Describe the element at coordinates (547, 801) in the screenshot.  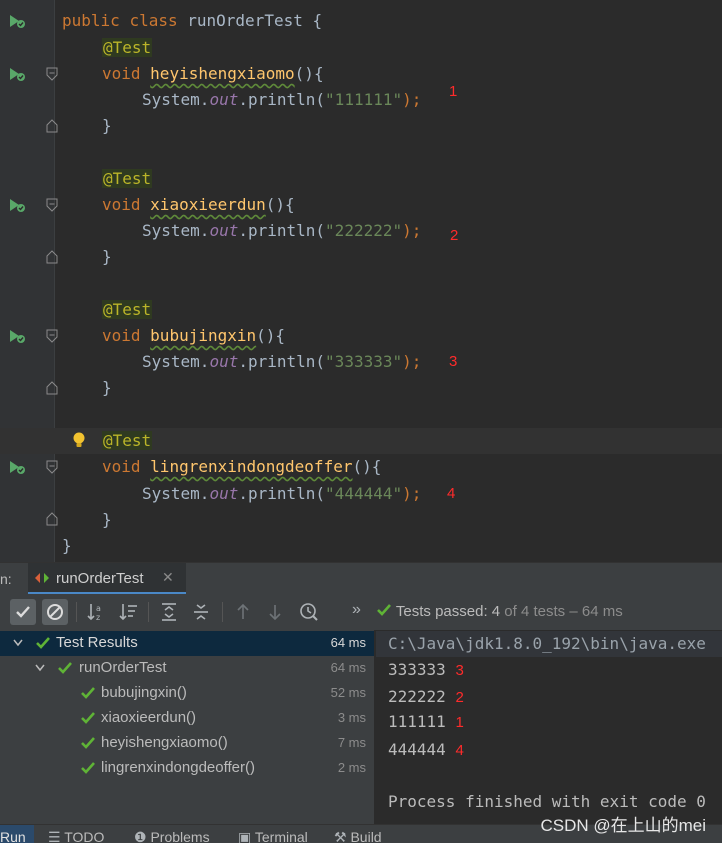
I see `console-exit-line: Process finished with exit code 0` at that location.